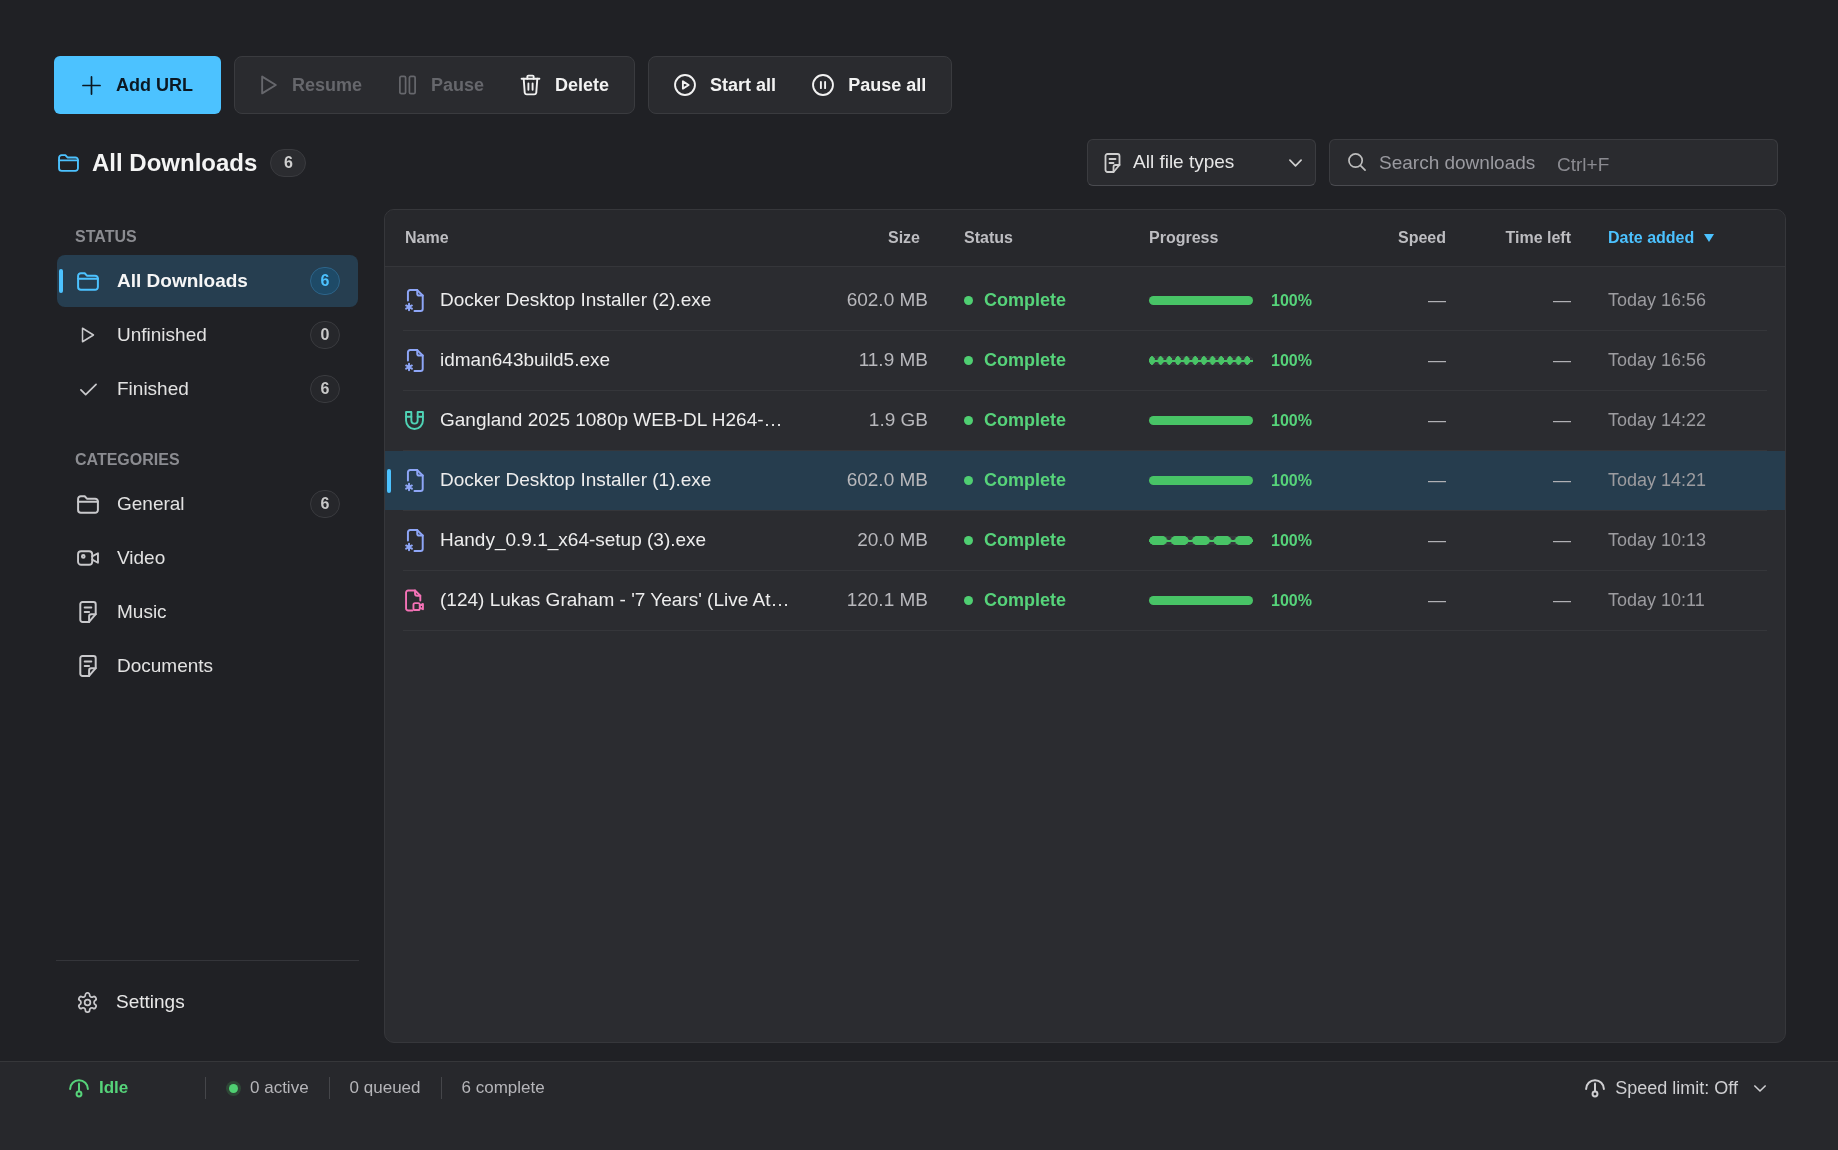  What do you see at coordinates (565, 85) in the screenshot?
I see `delete-button: Delete` at bounding box center [565, 85].